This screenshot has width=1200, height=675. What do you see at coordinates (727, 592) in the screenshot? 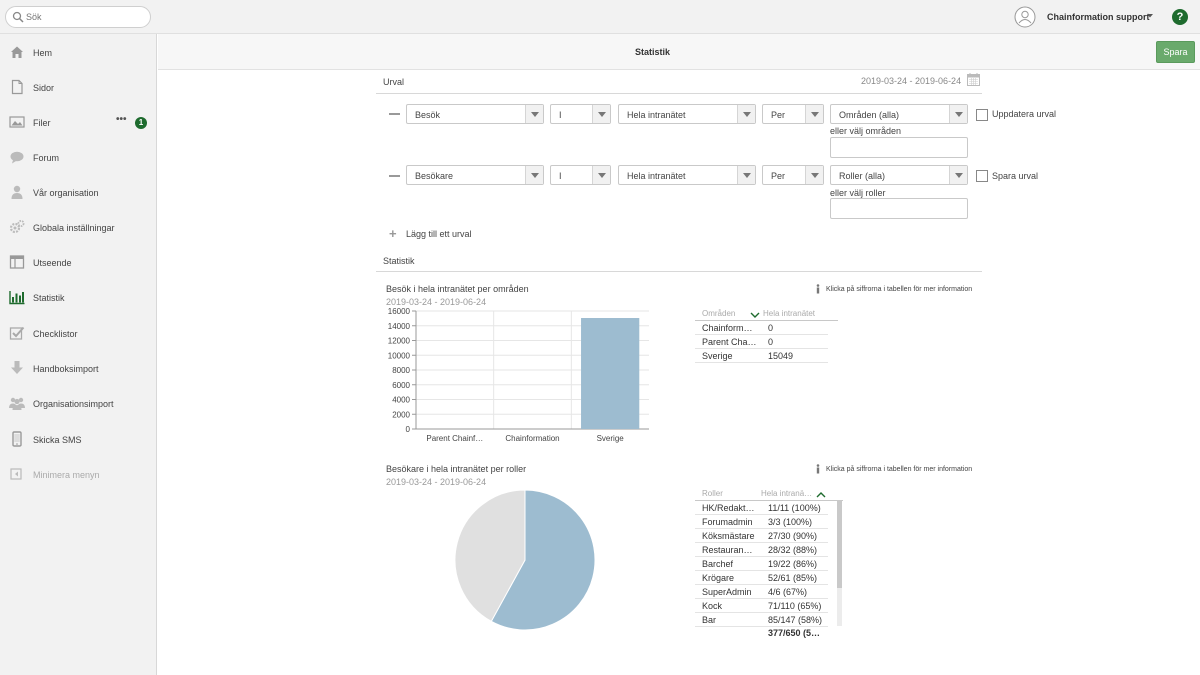
I see `row-name: SuperAdmin` at bounding box center [727, 592].